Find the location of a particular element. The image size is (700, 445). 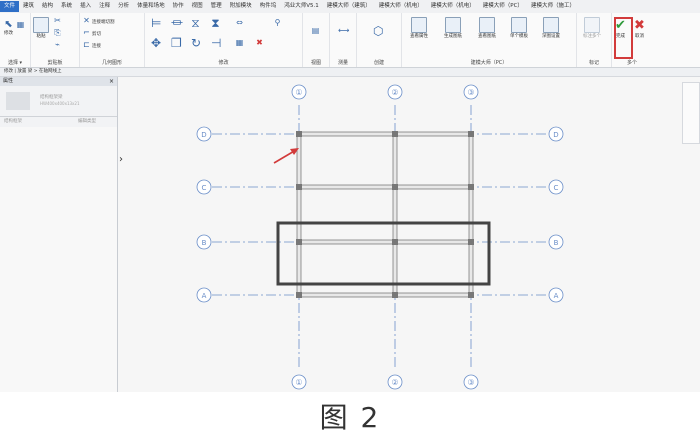

view-drawing-icon is located at coordinates (487, 25).